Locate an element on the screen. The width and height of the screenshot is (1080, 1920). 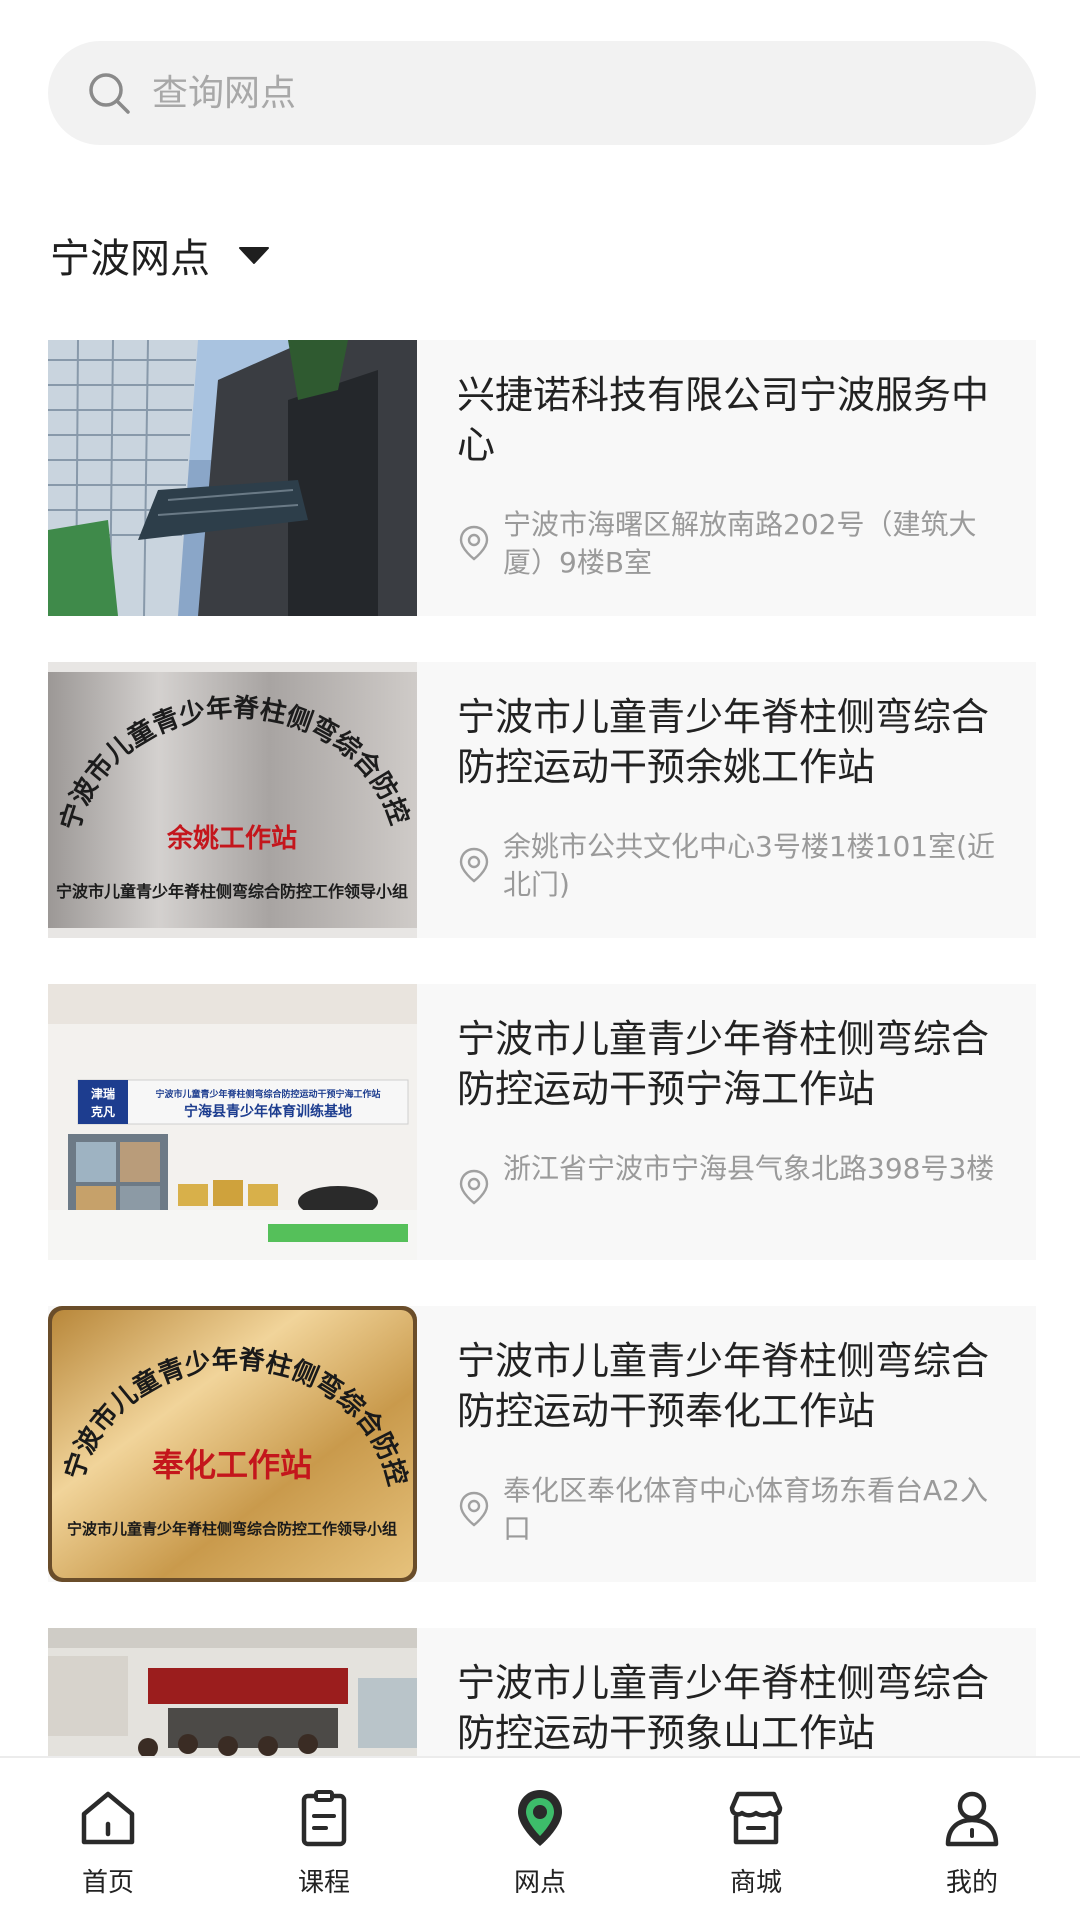
station-address-row: 奉化区奉化体育中心体育场东看台A2入口 is located at coordinates (732, 1510).